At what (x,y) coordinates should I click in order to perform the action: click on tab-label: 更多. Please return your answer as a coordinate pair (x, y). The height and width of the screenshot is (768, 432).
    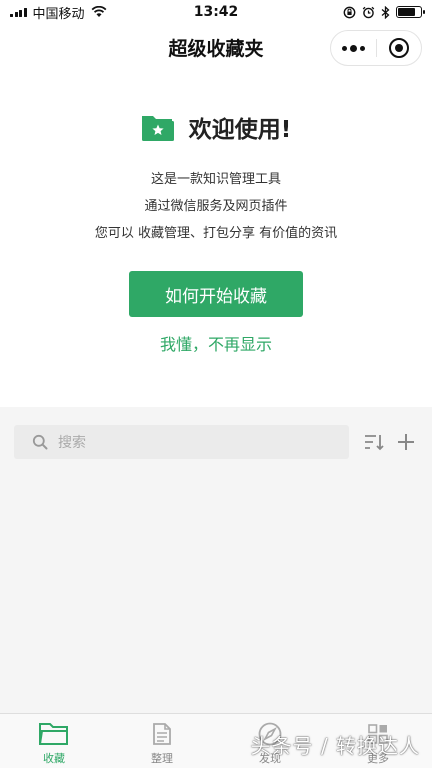
    Looking at the image, I should click on (378, 758).